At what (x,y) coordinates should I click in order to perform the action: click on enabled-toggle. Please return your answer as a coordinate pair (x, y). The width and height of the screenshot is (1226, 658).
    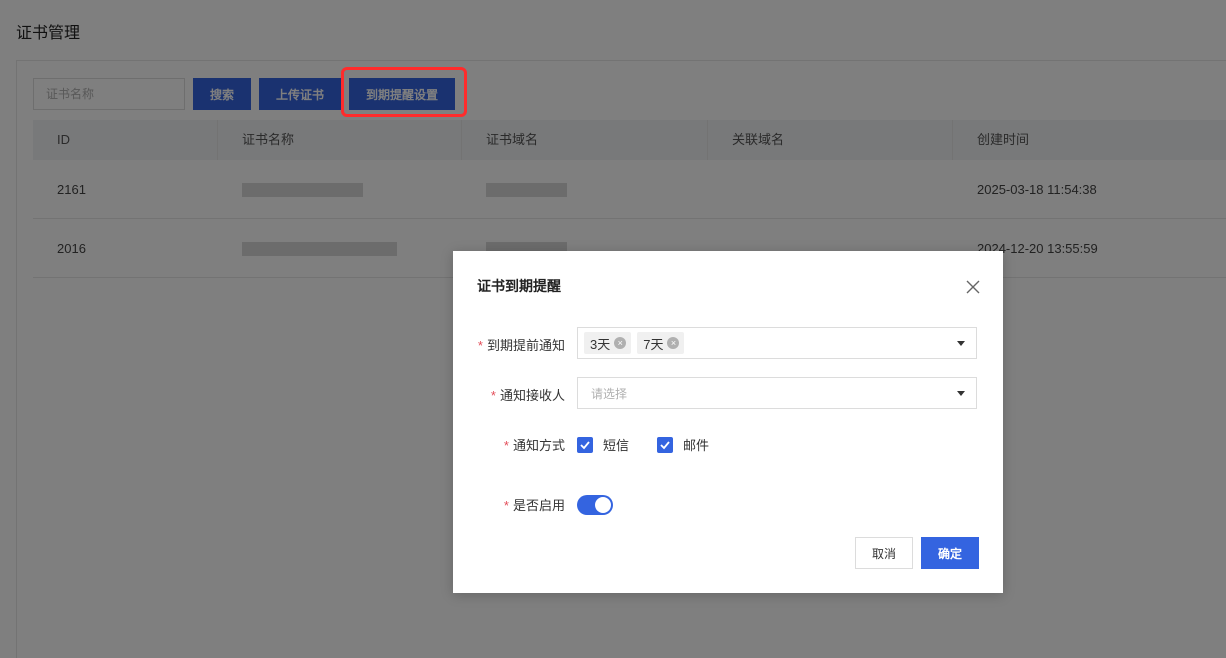
    Looking at the image, I should click on (595, 505).